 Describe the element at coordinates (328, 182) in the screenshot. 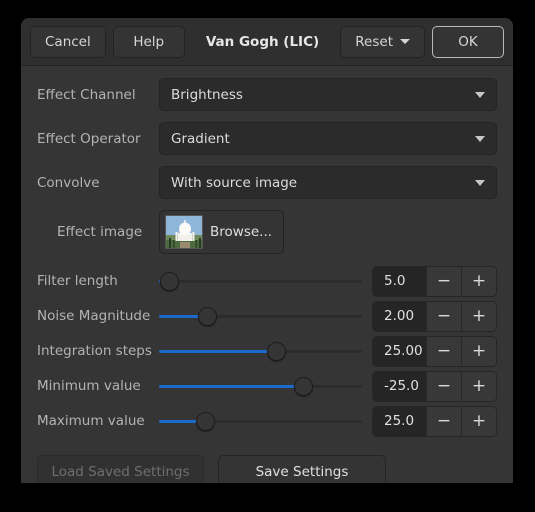

I see `combo-select: With source image` at that location.